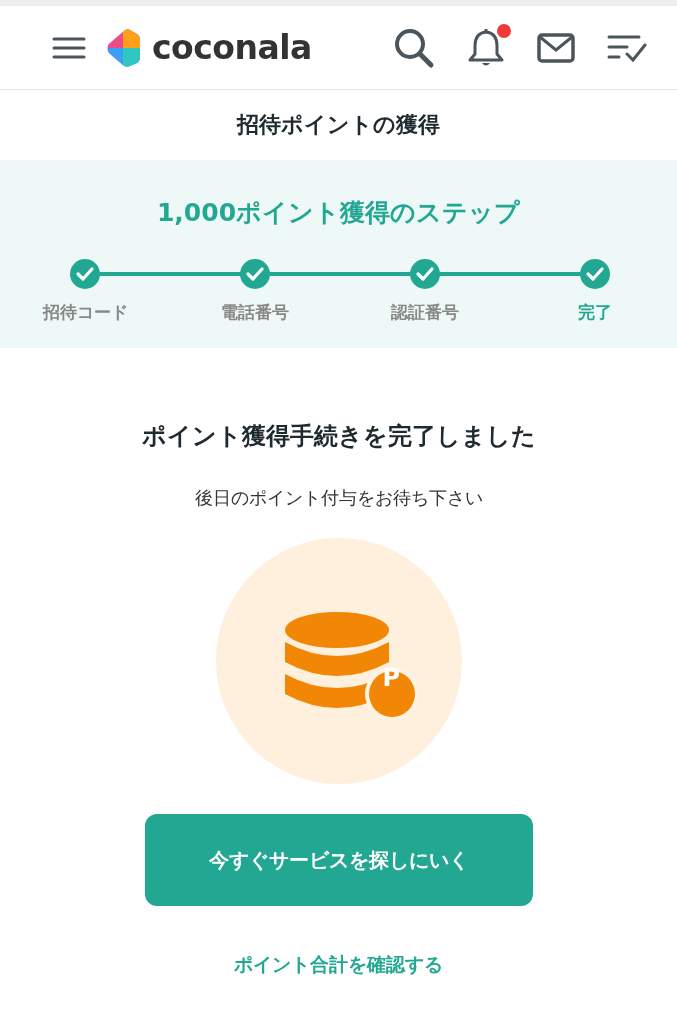 The width and height of the screenshot is (677, 1024). What do you see at coordinates (338, 436) in the screenshot?
I see `completion-heading: ポイント獲得手続きを完了しました` at bounding box center [338, 436].